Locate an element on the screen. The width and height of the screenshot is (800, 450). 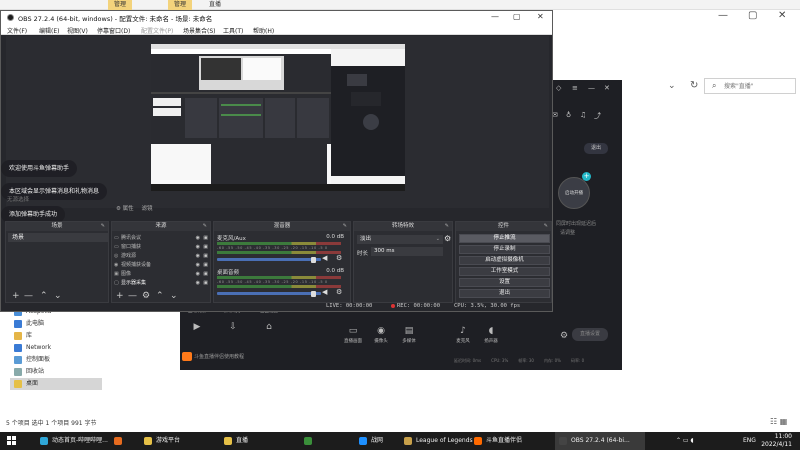
ribbon-tab-manage-2: 管理 is located at coordinates (180, 5).